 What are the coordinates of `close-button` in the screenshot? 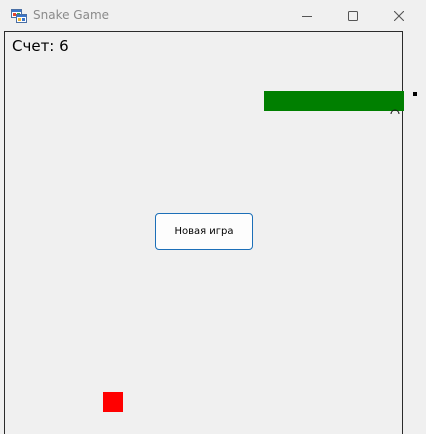 It's located at (399, 15).